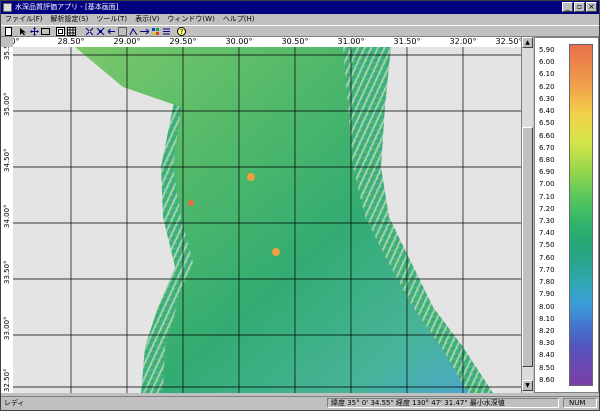 The height and width of the screenshot is (411, 600). What do you see at coordinates (547, 379) in the screenshot?
I see `legend-value: 8.60` at bounding box center [547, 379].